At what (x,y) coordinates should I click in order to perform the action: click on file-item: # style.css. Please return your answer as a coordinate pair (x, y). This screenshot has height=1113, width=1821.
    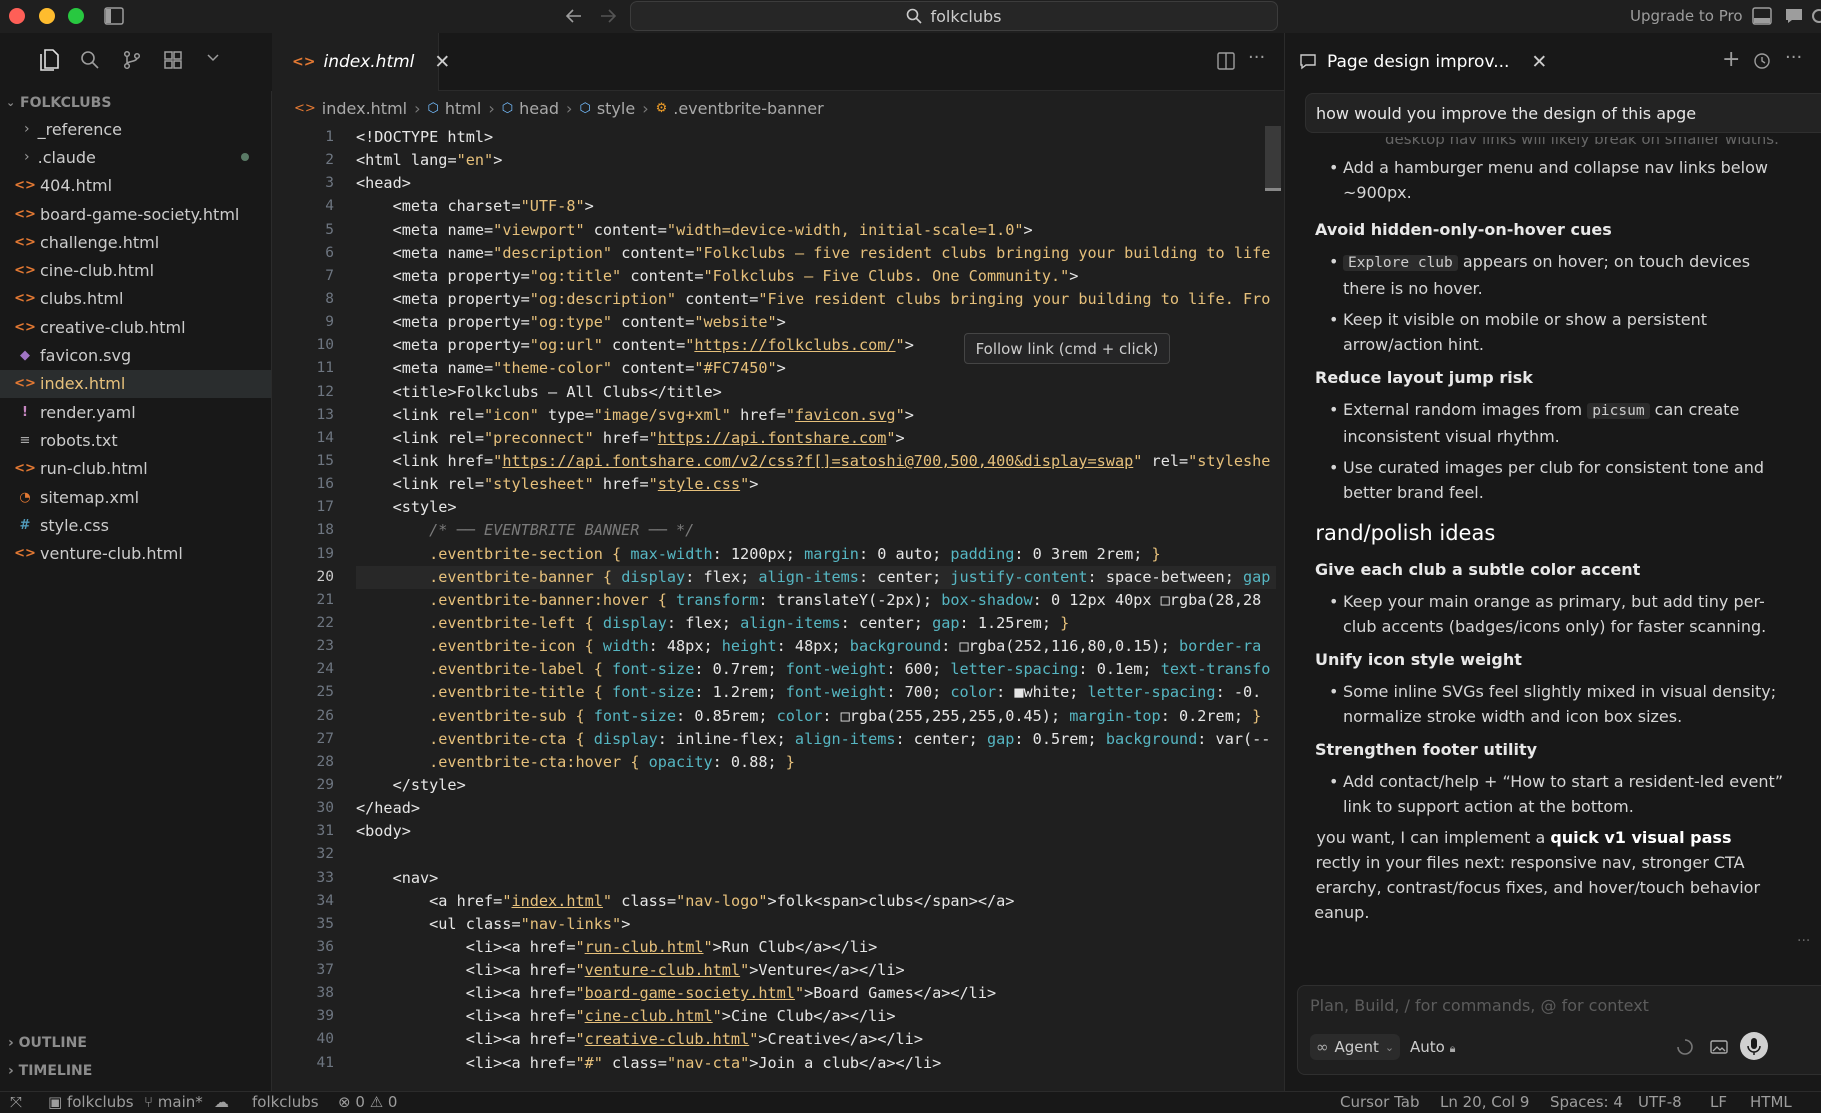
    Looking at the image, I should click on (135, 525).